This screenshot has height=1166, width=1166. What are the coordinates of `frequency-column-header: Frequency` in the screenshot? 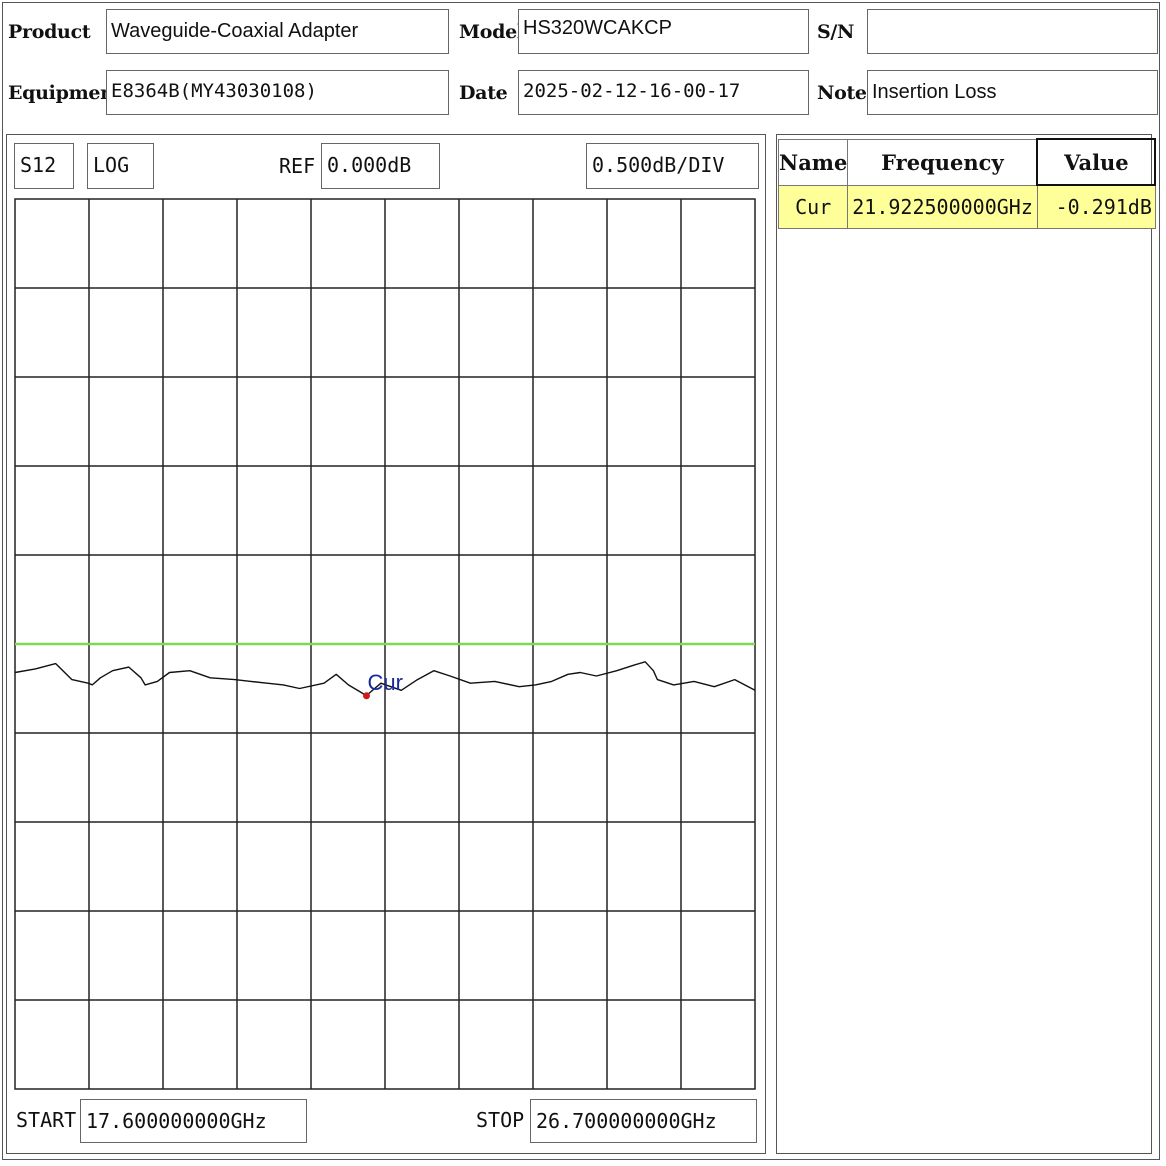 It's located at (942, 162).